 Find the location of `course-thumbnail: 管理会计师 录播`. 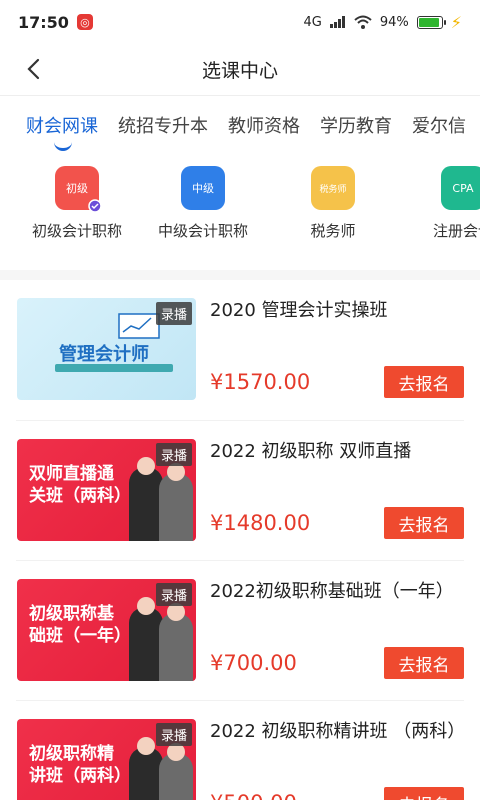

course-thumbnail: 管理会计师 录播 is located at coordinates (106, 349).